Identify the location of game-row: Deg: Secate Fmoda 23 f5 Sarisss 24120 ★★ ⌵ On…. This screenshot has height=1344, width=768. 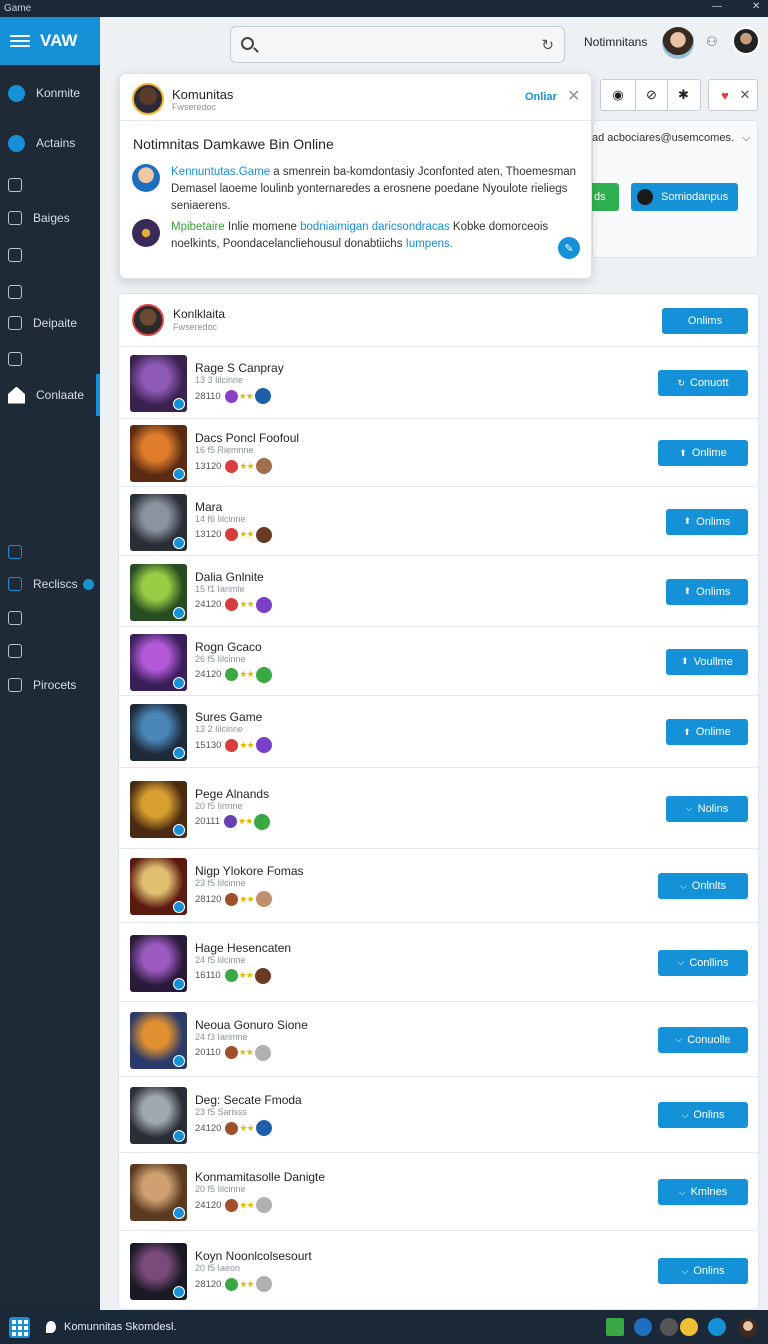
(438, 1115).